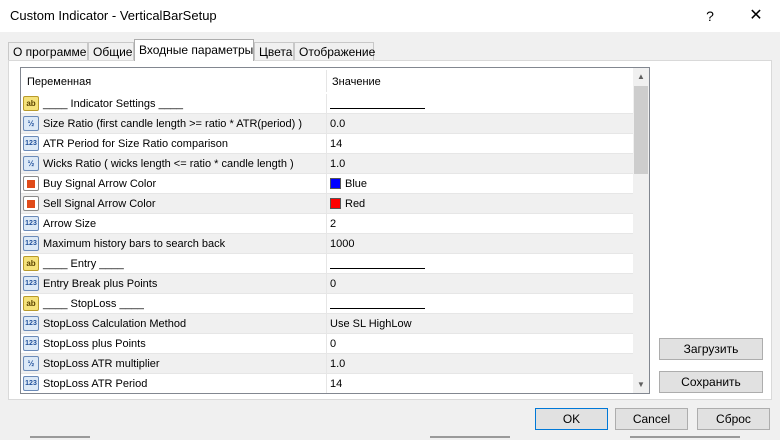  I want to click on parameter-row: 123 StopLoss plus Points 0, so click(327, 344).